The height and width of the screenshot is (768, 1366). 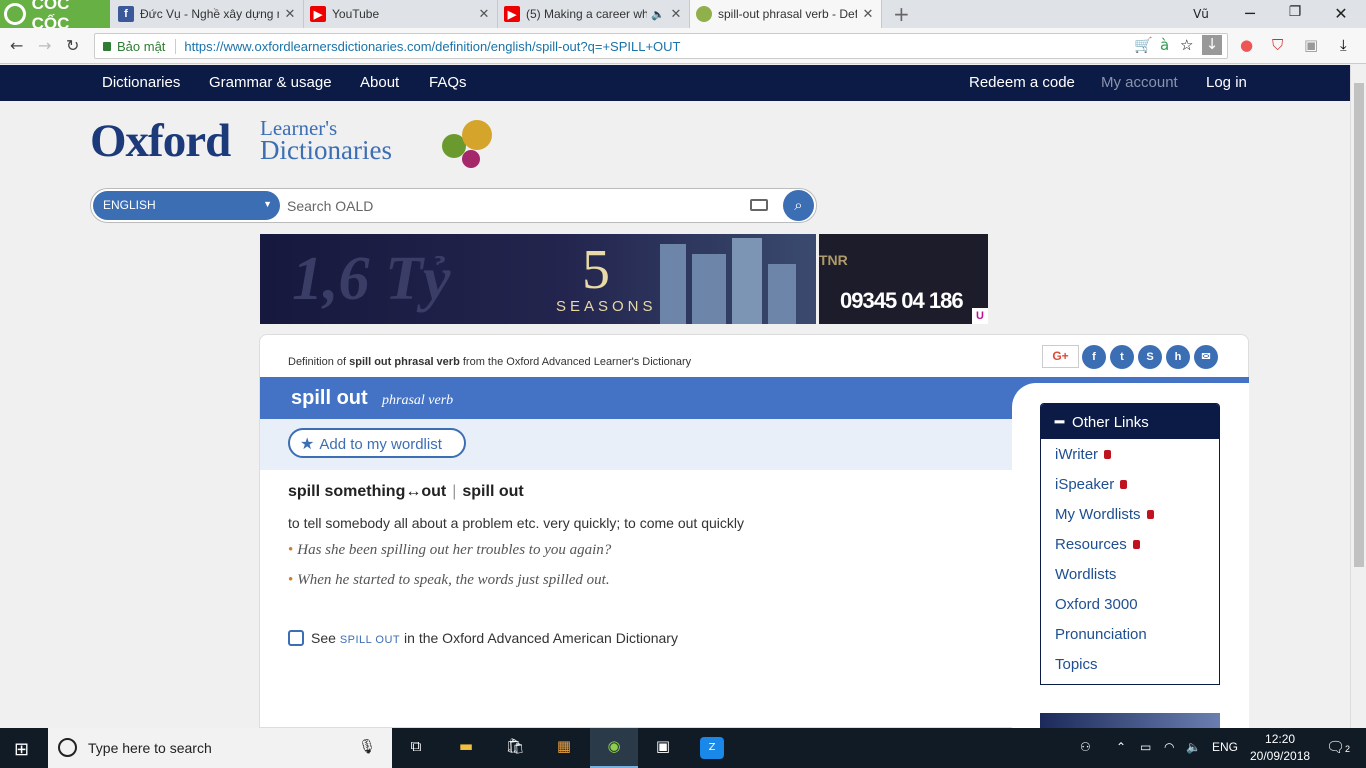 I want to click on tab-title: spill-out phrasal verb - Def, so click(x=787, y=14).